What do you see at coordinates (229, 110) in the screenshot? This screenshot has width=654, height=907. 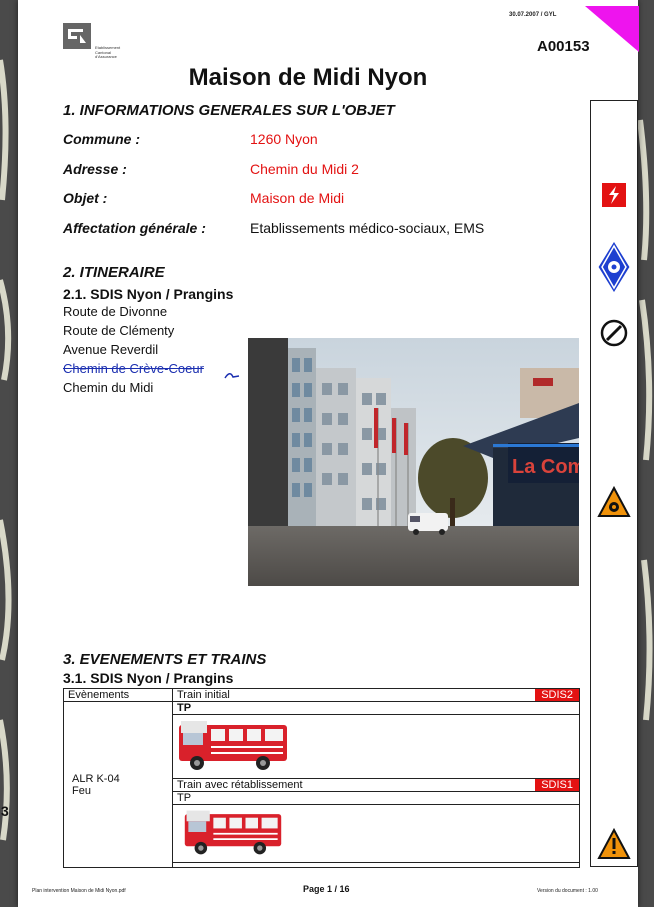 I see `section1-heading: 1. INFORMATIONS GENERALES SUR L'OBJET` at bounding box center [229, 110].